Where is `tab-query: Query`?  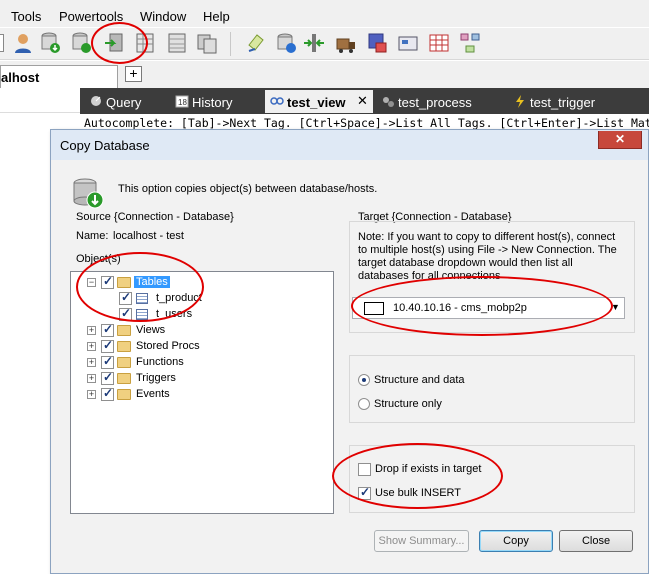 tab-query: Query is located at coordinates (125, 101).